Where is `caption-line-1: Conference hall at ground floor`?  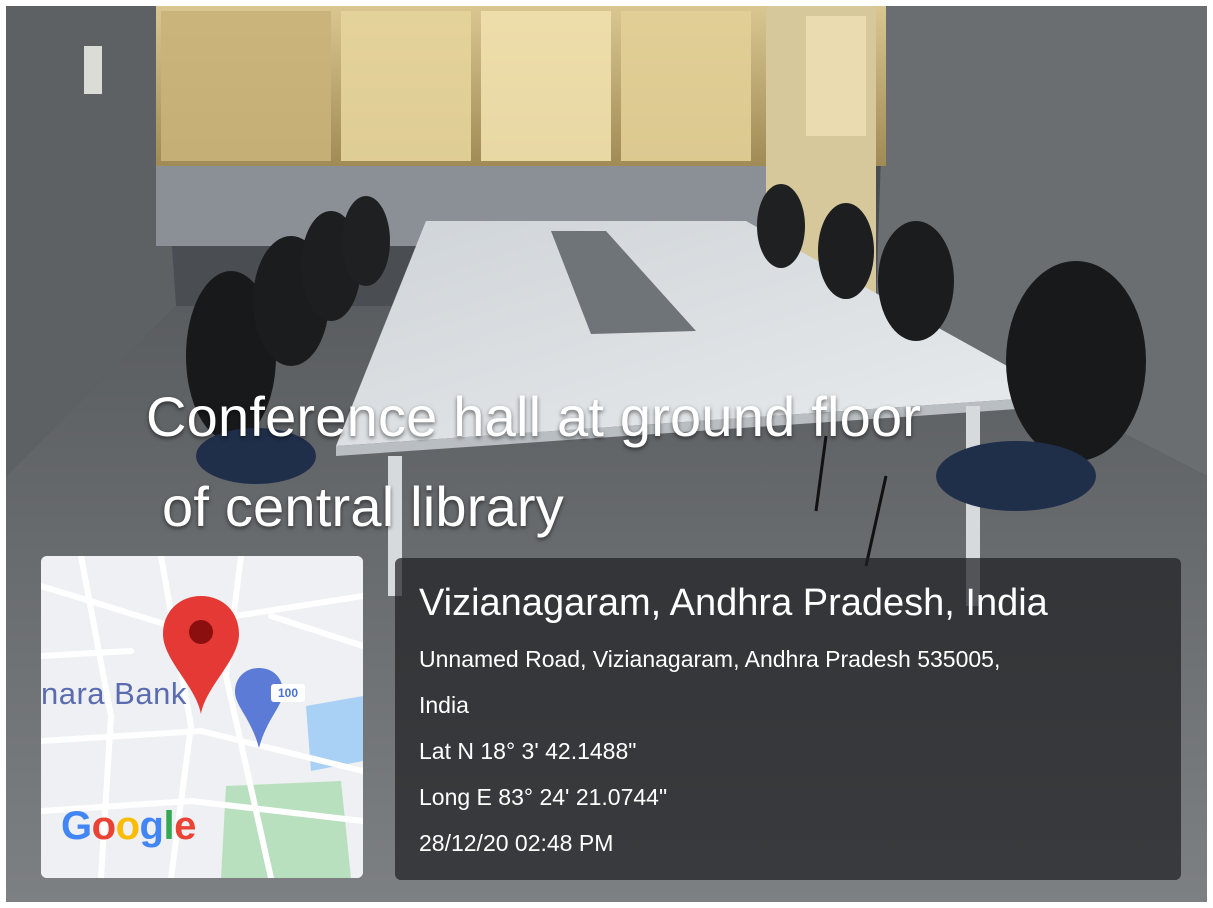 caption-line-1: Conference hall at ground floor is located at coordinates (534, 416).